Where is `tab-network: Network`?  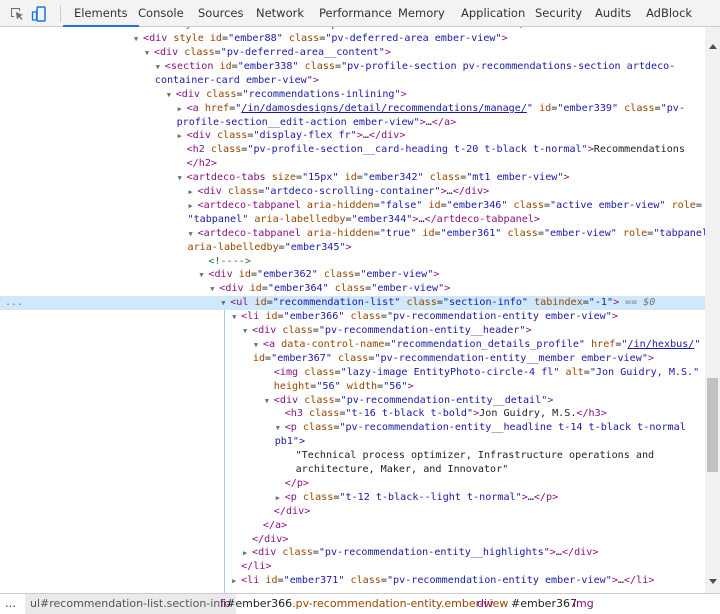
tab-network: Network is located at coordinates (280, 13).